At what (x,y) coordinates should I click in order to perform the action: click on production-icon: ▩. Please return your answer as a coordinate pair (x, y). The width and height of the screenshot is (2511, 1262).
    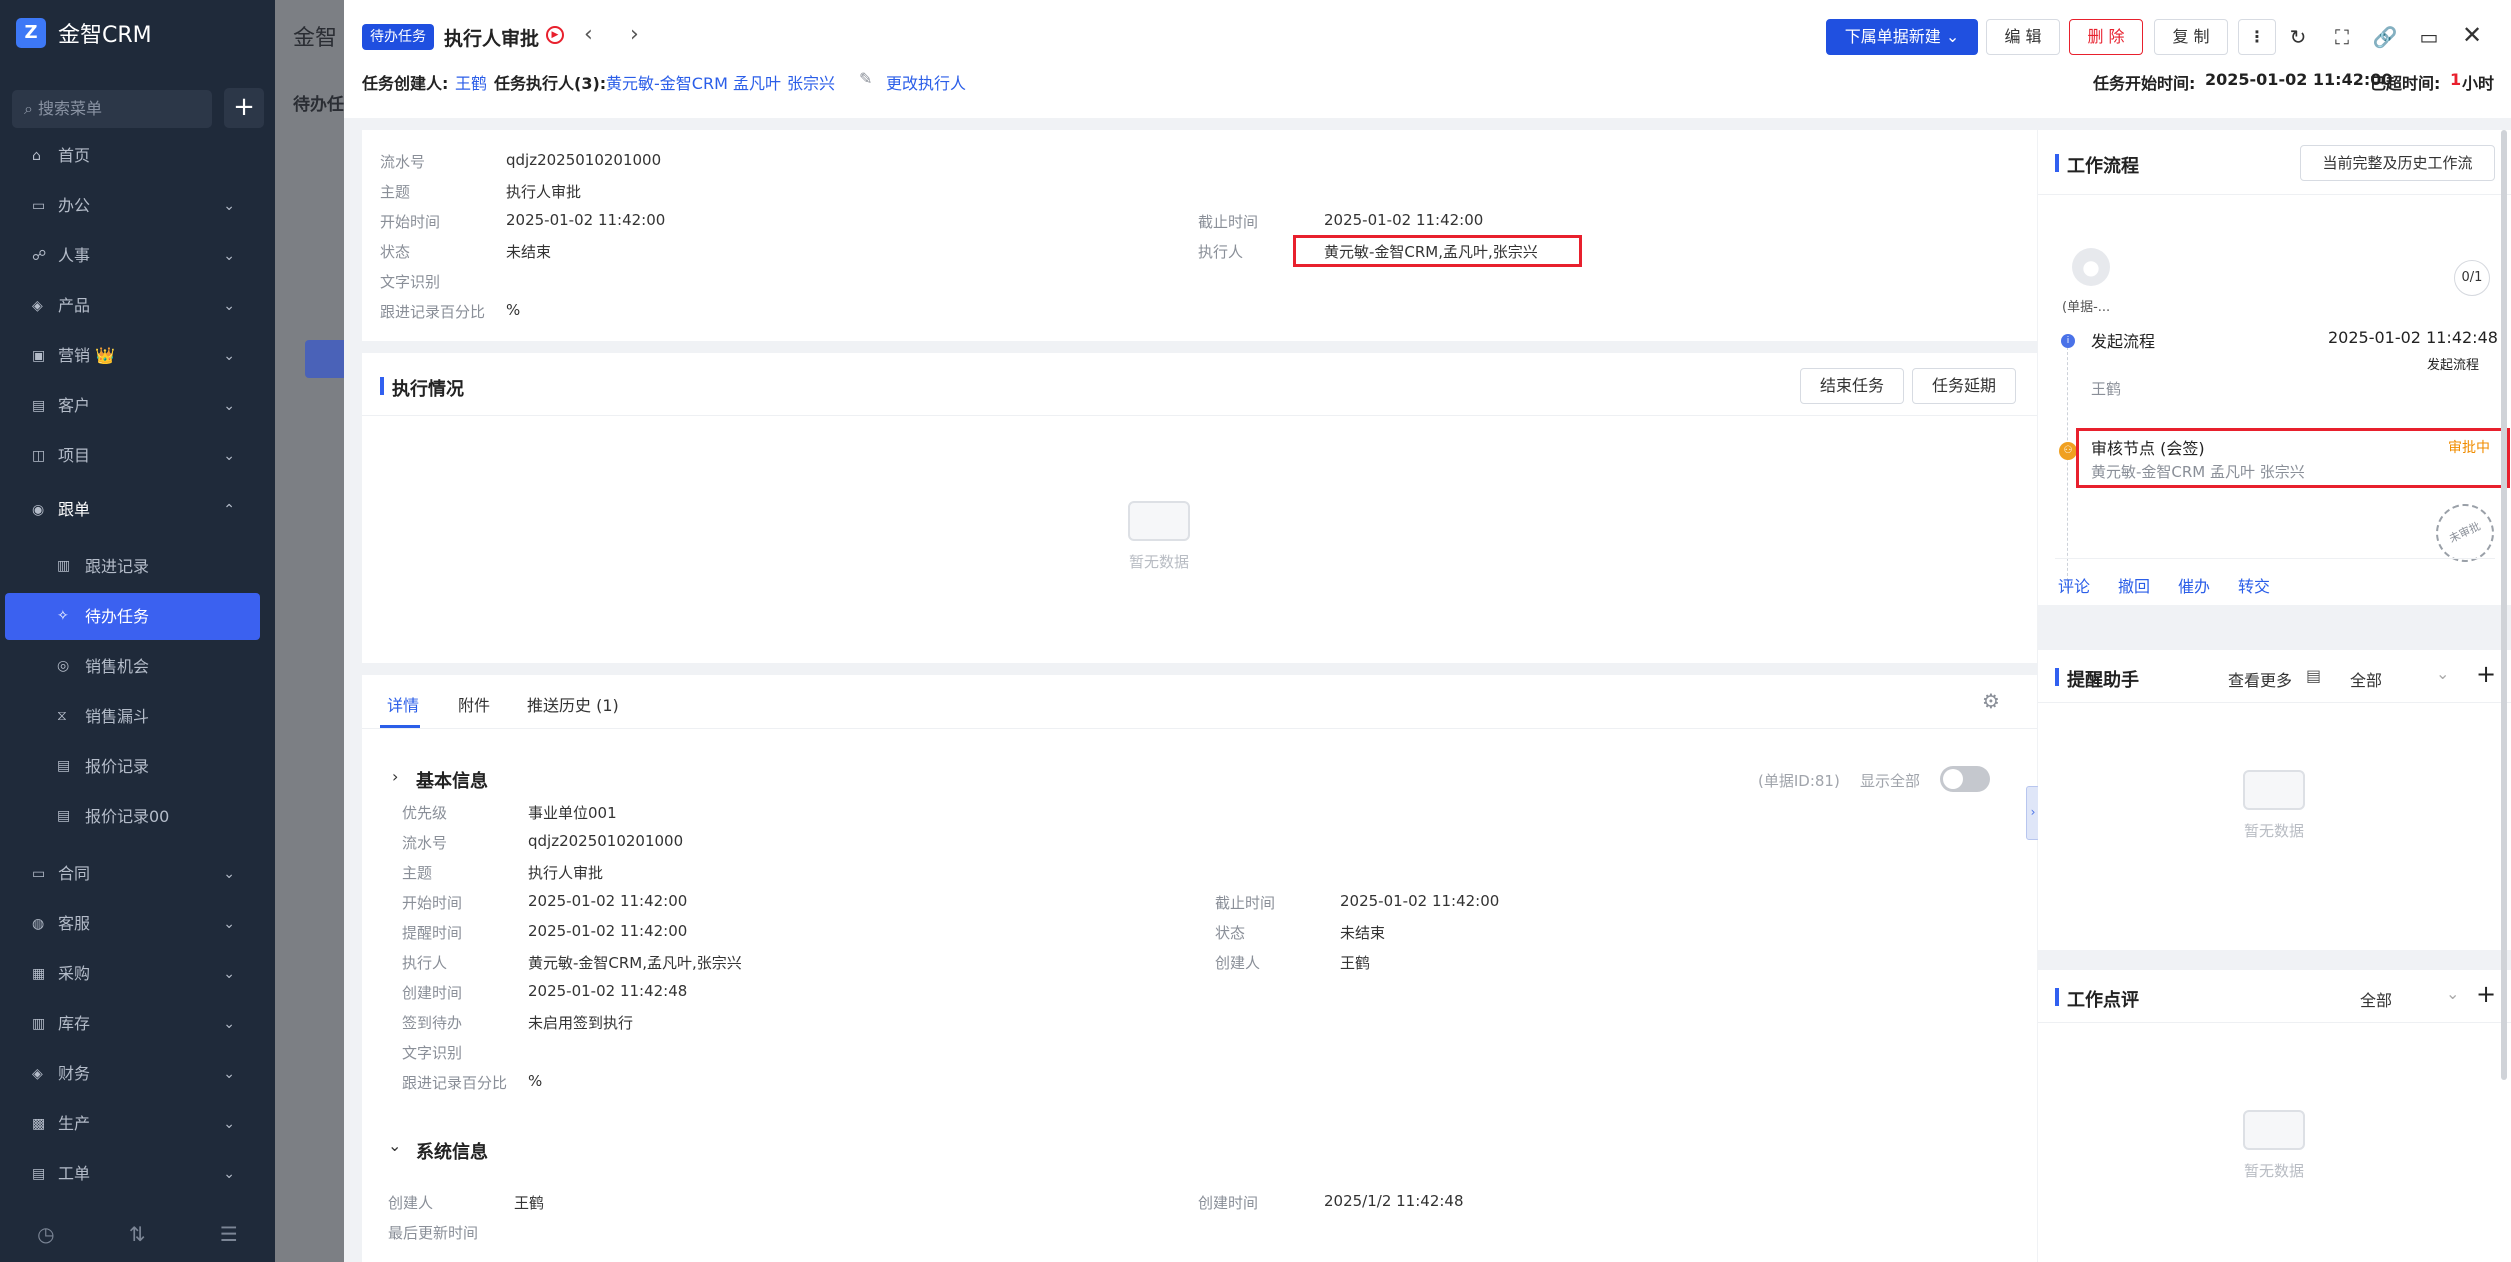
    Looking at the image, I should click on (39, 1124).